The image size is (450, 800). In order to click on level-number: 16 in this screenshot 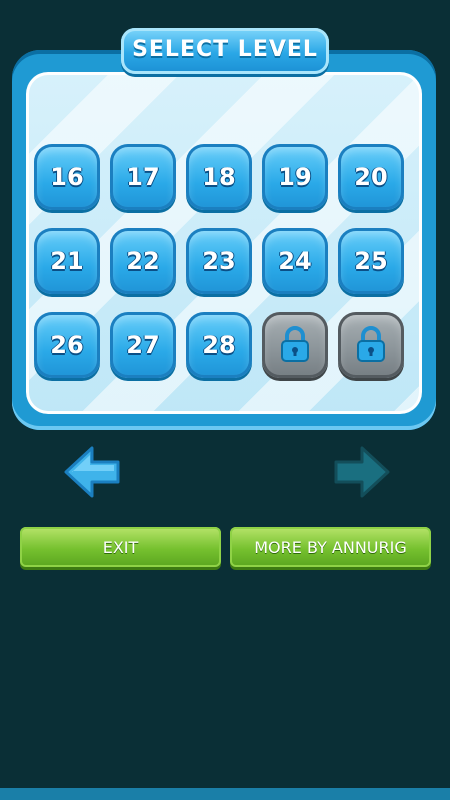, I will do `click(67, 177)`.